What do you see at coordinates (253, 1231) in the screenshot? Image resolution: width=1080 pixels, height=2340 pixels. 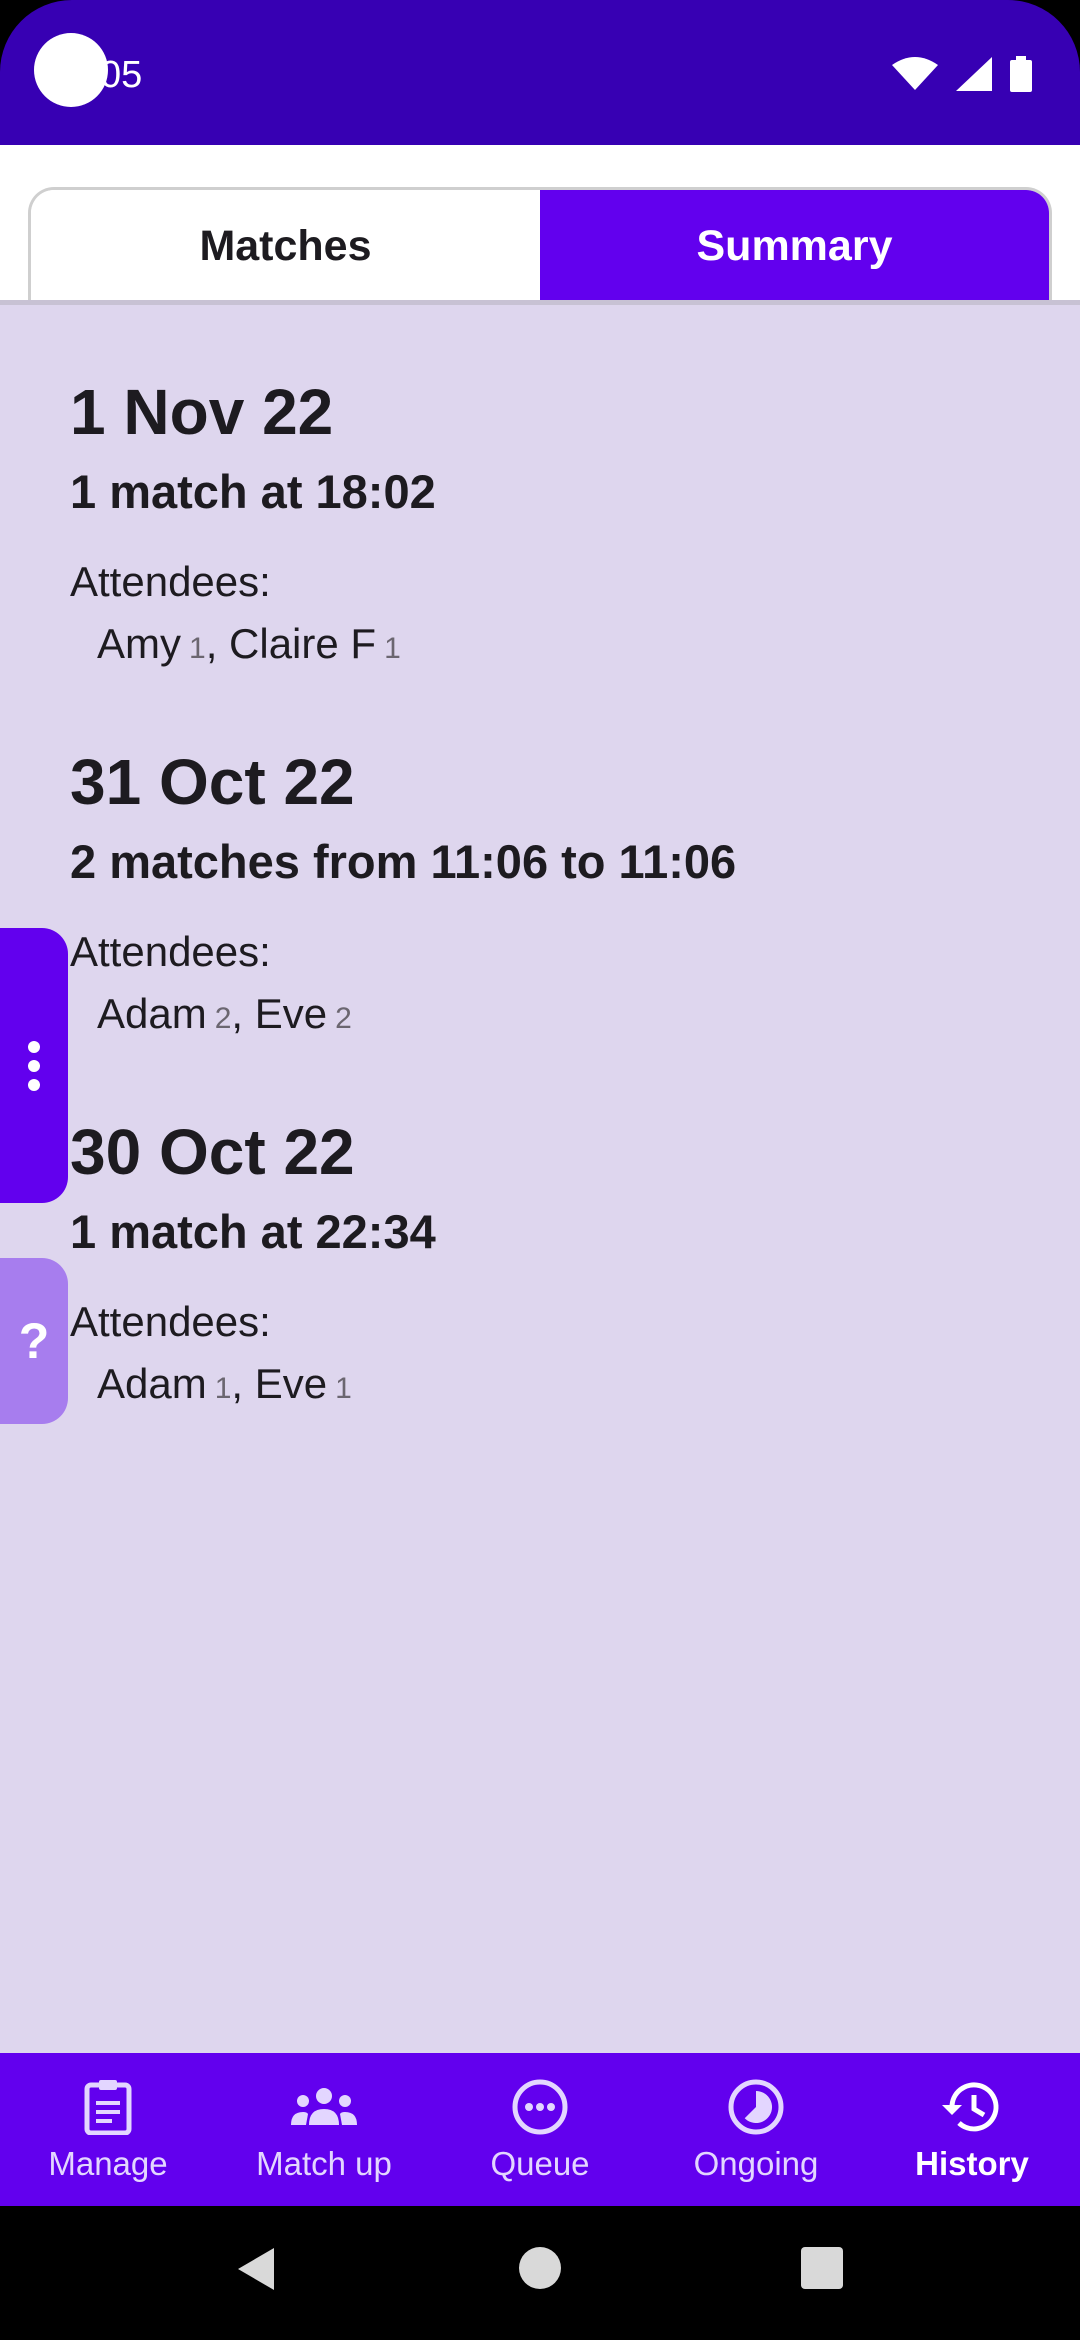 I see `day-match-summary: 1 match at 22:34` at bounding box center [253, 1231].